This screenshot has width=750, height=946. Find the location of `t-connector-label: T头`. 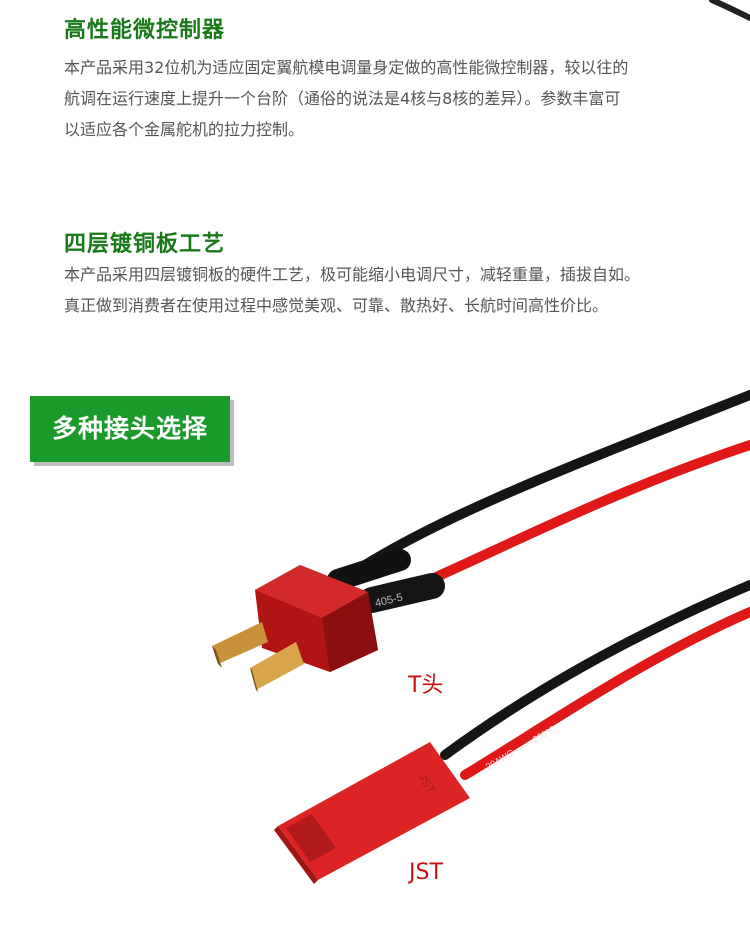

t-connector-label: T头 is located at coordinates (426, 685).